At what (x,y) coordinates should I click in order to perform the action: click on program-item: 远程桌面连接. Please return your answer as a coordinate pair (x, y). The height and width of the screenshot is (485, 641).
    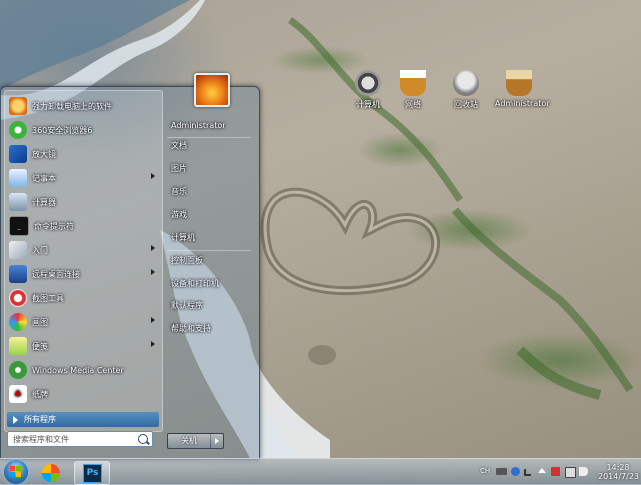
    Looking at the image, I should click on (83, 274).